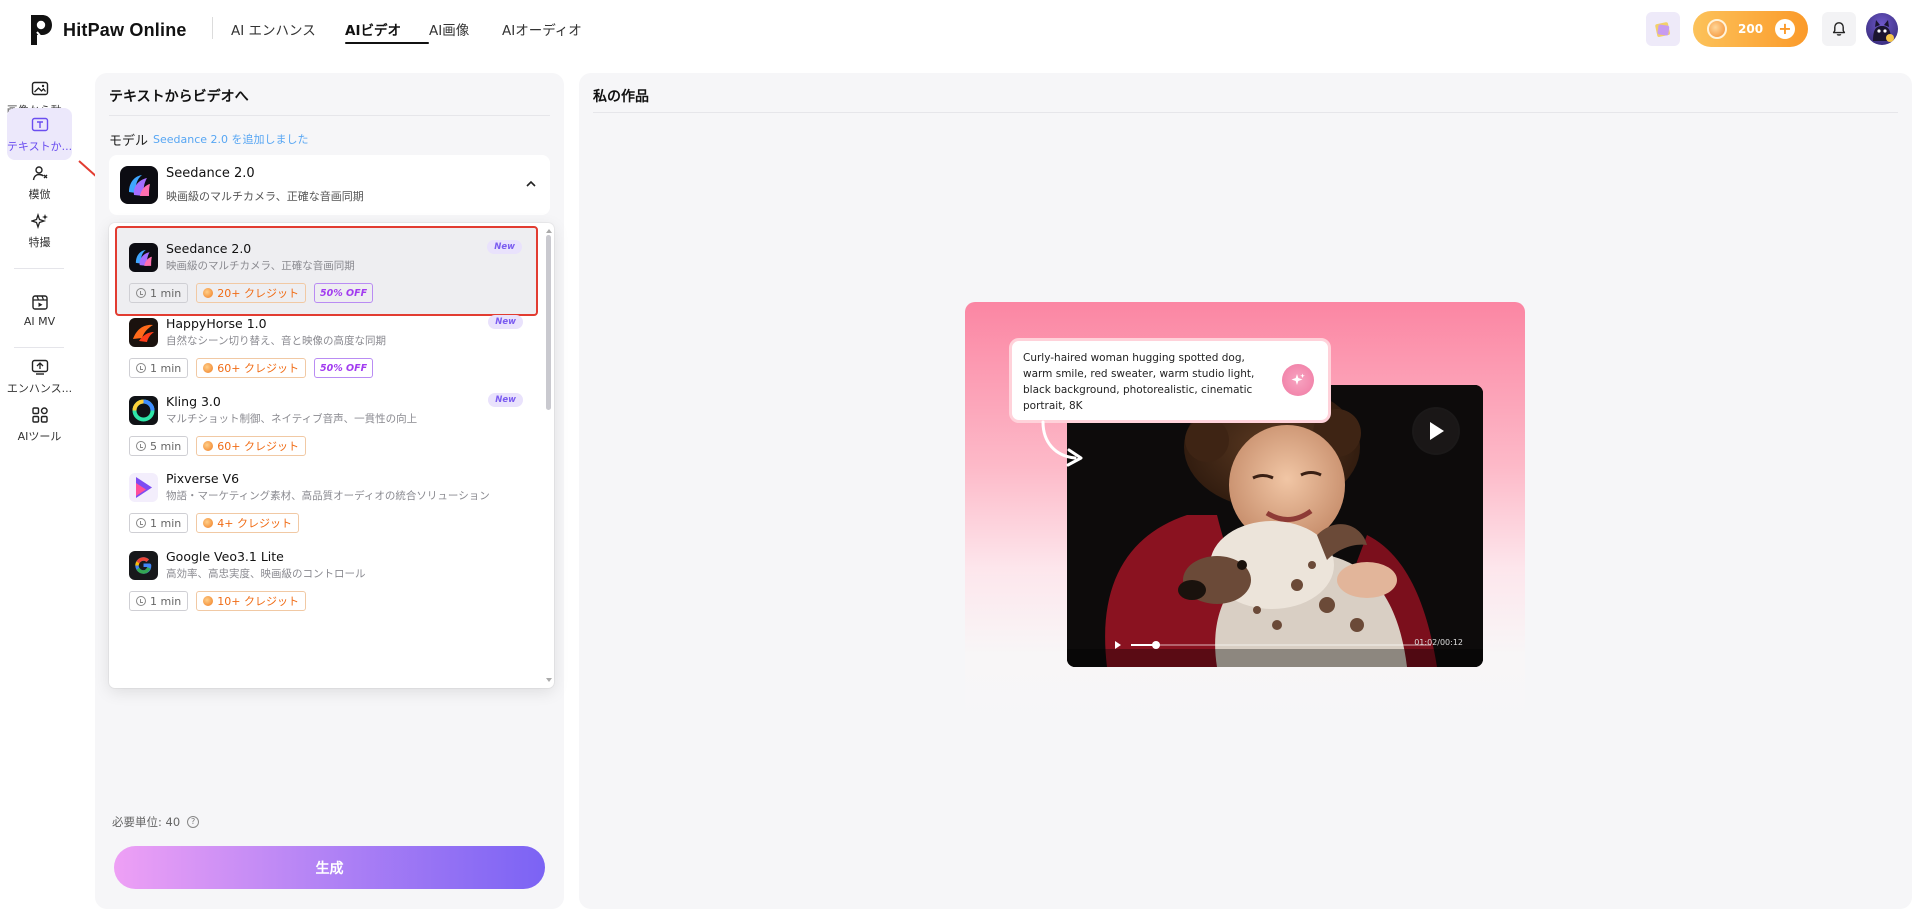 The image size is (1920, 919). Describe the element at coordinates (549, 230) in the screenshot. I see `scroll-up-icon` at that location.